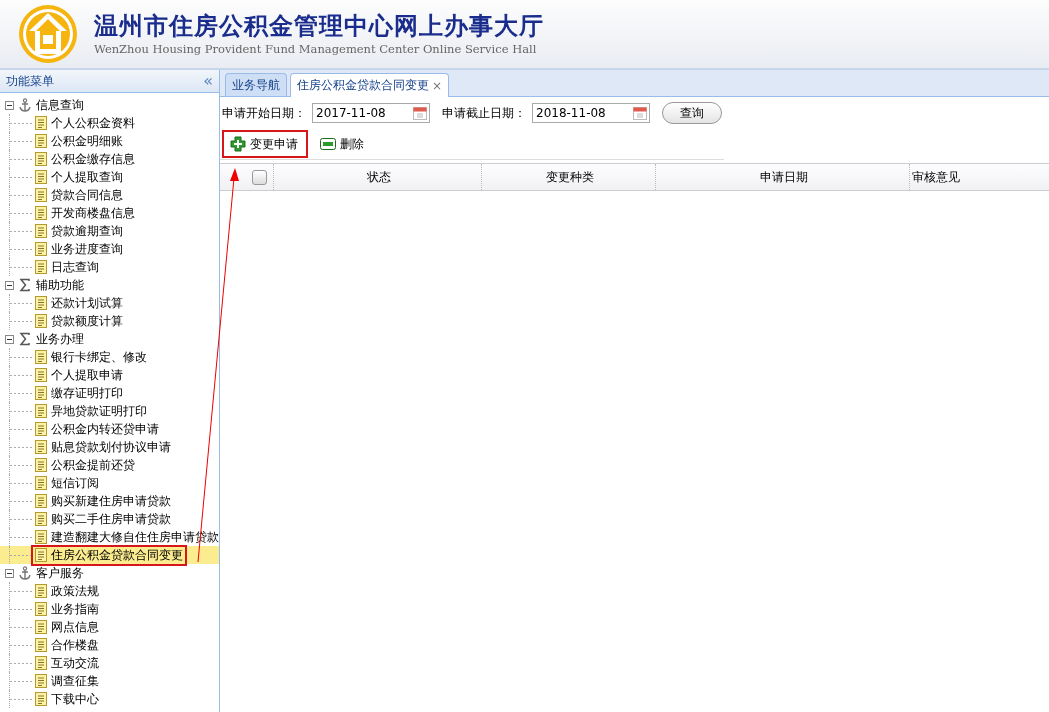  I want to click on date-field: 2017-11-08, so click(371, 113).